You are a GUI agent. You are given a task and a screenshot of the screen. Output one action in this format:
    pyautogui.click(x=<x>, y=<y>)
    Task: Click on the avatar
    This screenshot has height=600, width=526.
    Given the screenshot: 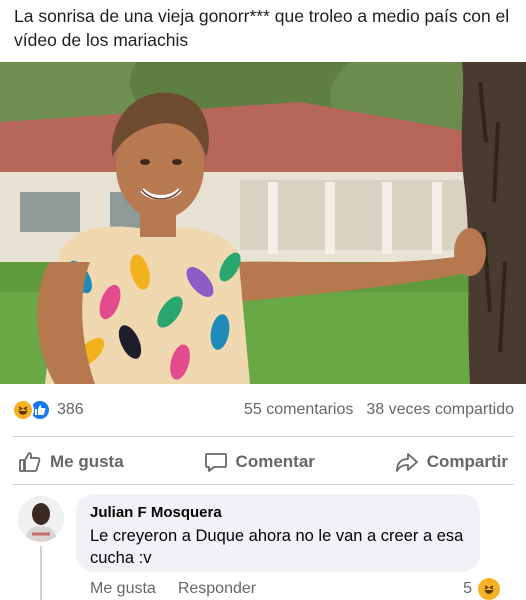 What is the action you would take?
    pyautogui.click(x=41, y=519)
    